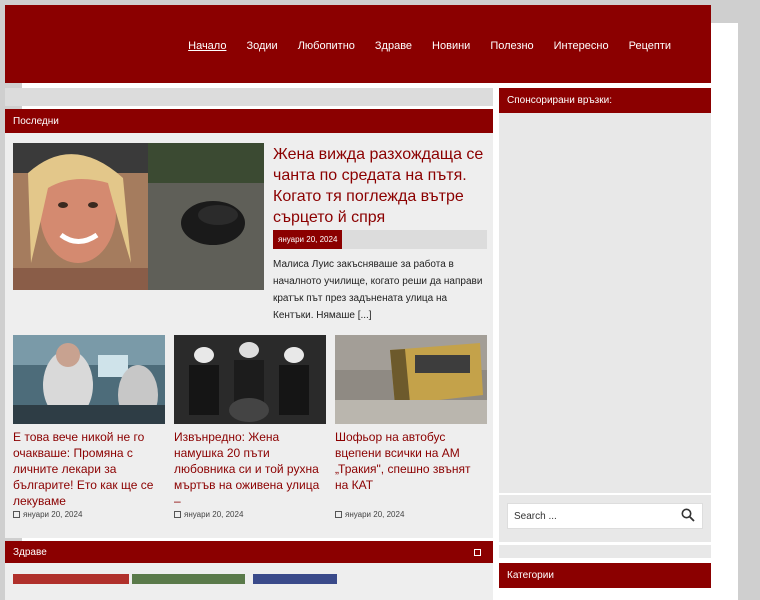 The width and height of the screenshot is (760, 600). I want to click on card-image-police, so click(250, 379).